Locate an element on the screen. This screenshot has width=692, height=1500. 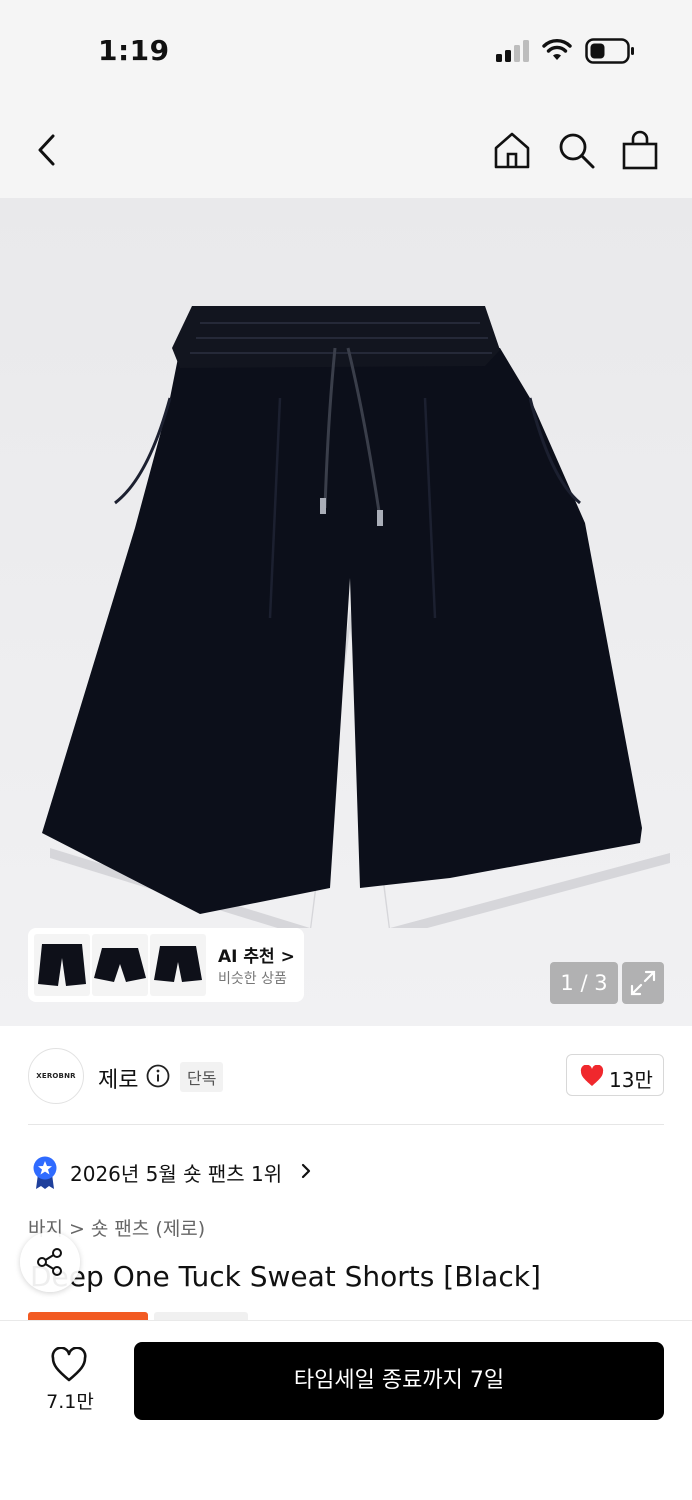
chevron-right-icon is located at coordinates (306, 1171).